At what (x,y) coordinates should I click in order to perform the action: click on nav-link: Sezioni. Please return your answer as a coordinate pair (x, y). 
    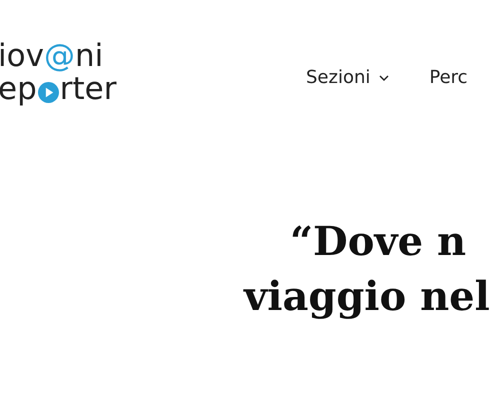
    Looking at the image, I should click on (348, 77).